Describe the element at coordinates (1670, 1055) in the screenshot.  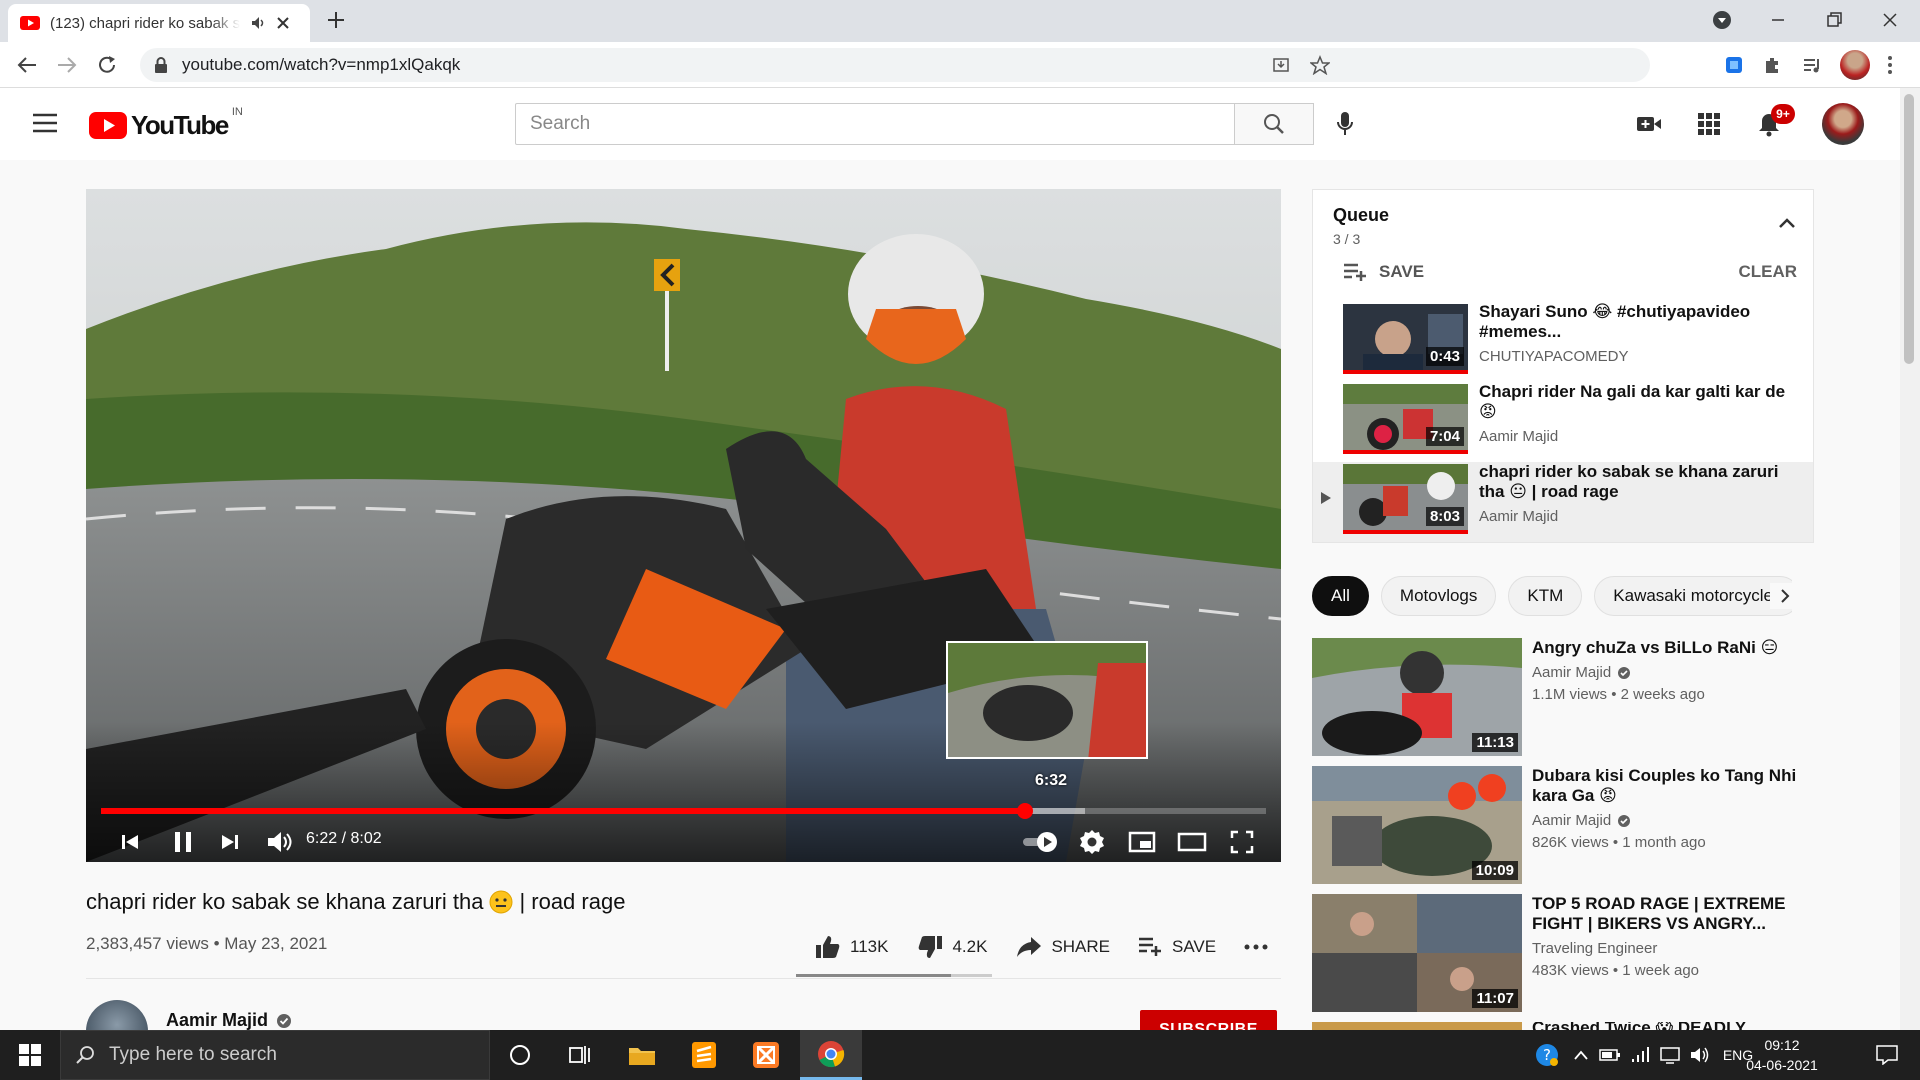
I see `monitor-tray-icon` at that location.